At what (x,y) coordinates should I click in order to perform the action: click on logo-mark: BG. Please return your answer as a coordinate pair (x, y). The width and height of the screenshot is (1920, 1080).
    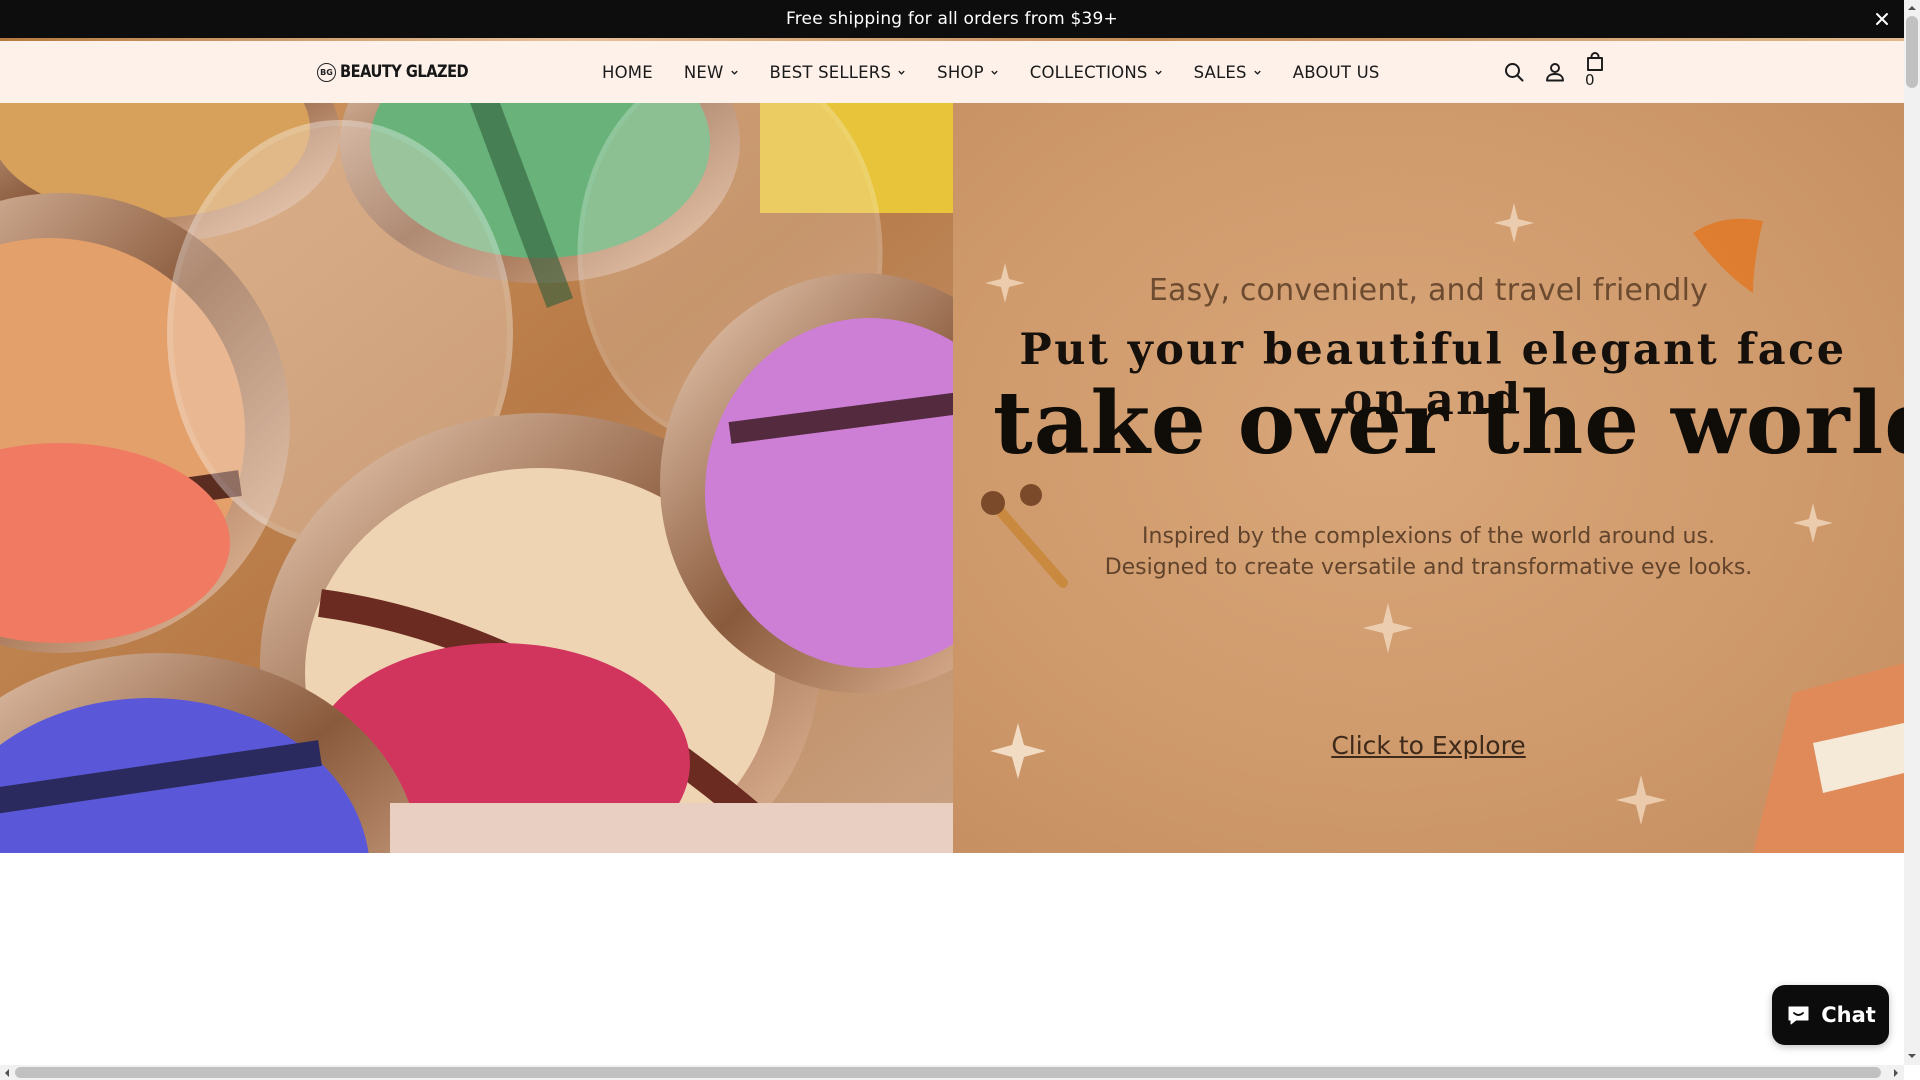
    Looking at the image, I should click on (326, 72).